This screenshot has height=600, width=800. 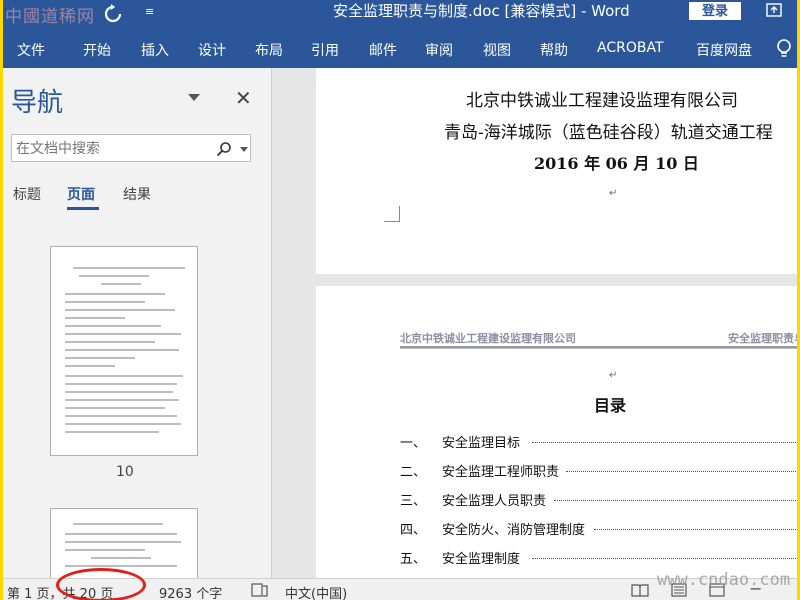 What do you see at coordinates (724, 50) in the screenshot?
I see `tab-baidu-netdisk: 百度网盘` at bounding box center [724, 50].